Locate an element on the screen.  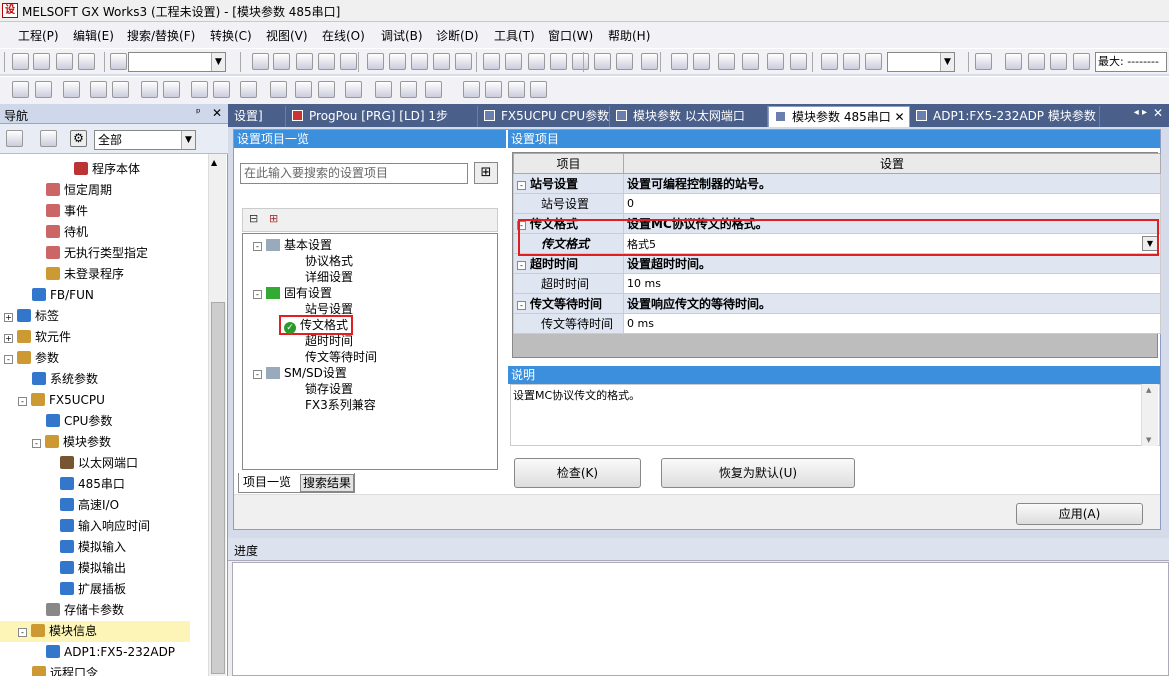
nav-tree-item: 系统参数 is located at coordinates (65, 379).